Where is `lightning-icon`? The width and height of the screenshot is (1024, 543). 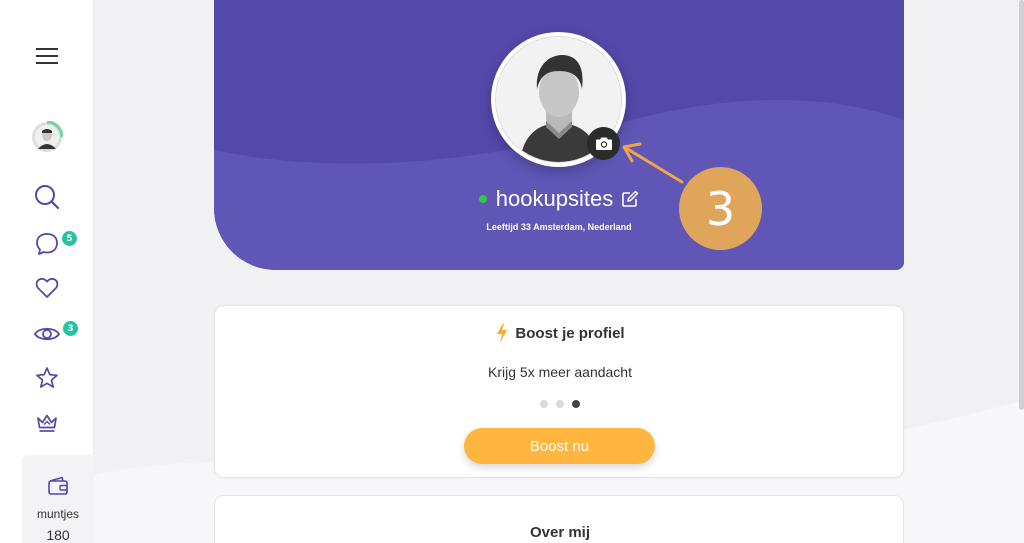 lightning-icon is located at coordinates (502, 333).